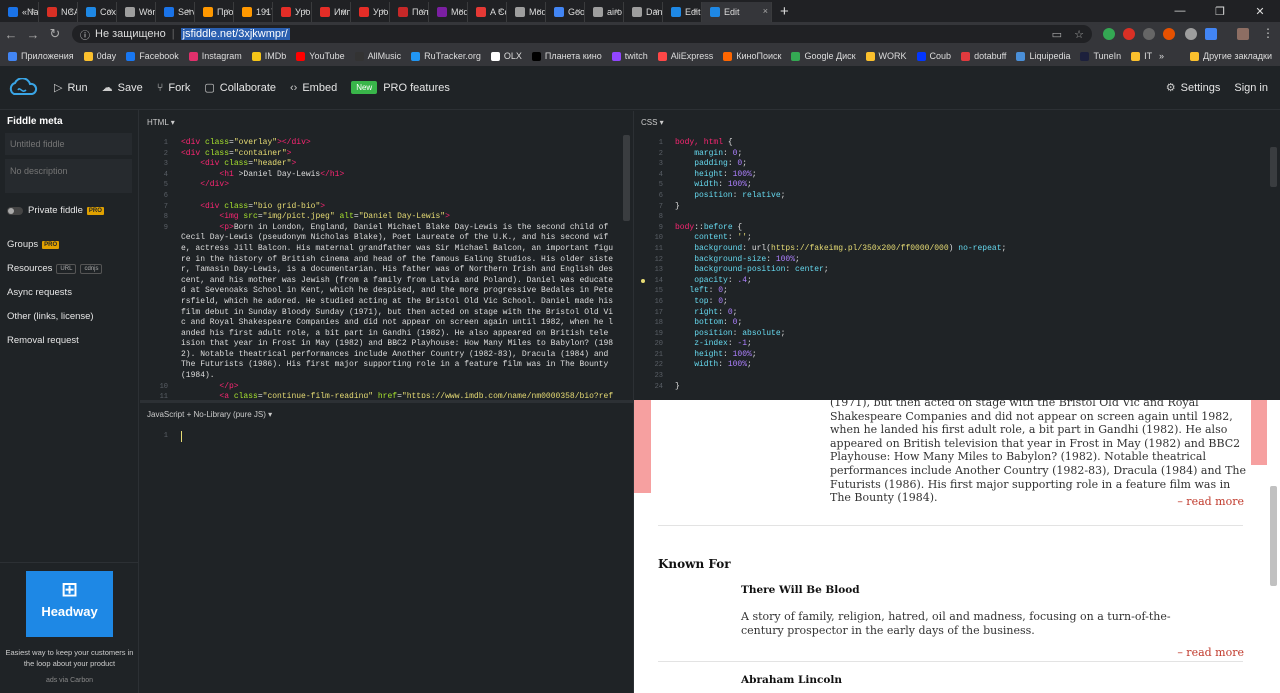 This screenshot has height=693, width=1280. What do you see at coordinates (33, 34) in the screenshot?
I see `forward-icon: →` at bounding box center [33, 34].